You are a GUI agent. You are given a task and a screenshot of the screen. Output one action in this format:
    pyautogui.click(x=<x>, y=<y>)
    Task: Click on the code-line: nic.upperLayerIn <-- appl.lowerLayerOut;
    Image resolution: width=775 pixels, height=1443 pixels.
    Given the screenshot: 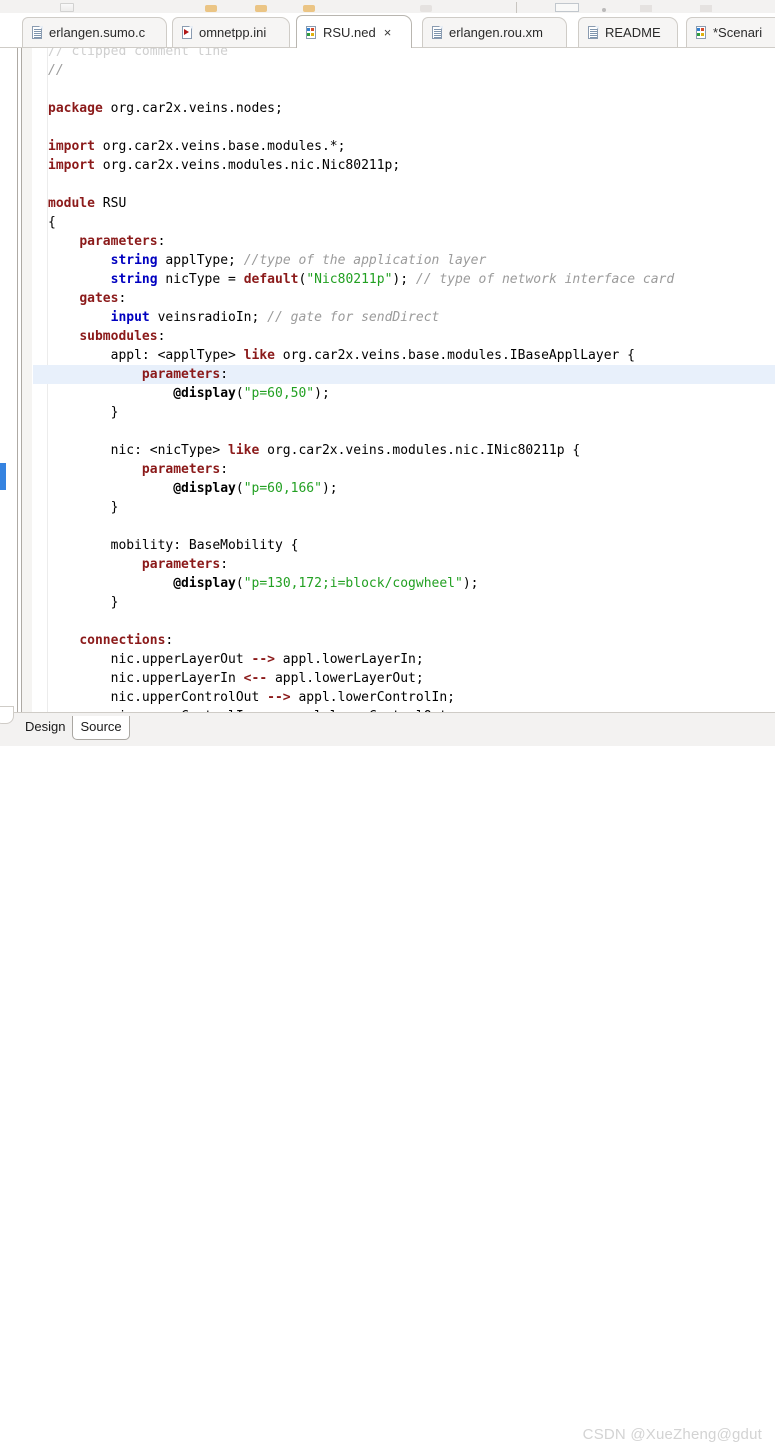 What is the action you would take?
    pyautogui.click(x=404, y=678)
    